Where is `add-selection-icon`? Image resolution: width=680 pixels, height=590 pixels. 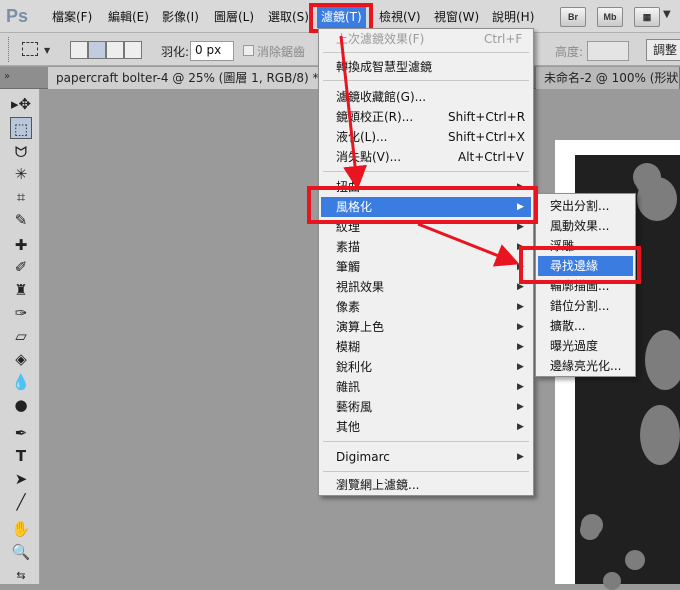 add-selection-icon is located at coordinates (97, 50).